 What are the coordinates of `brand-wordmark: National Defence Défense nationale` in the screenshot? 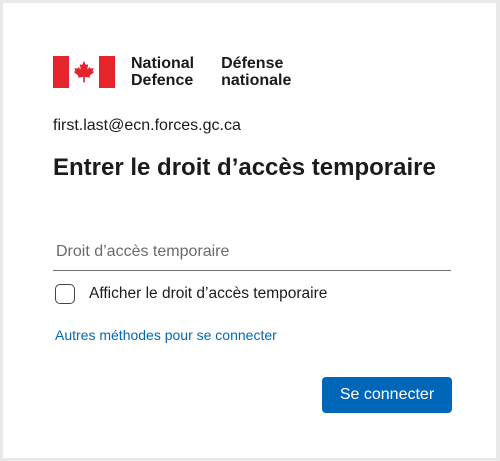 It's located at (211, 72).